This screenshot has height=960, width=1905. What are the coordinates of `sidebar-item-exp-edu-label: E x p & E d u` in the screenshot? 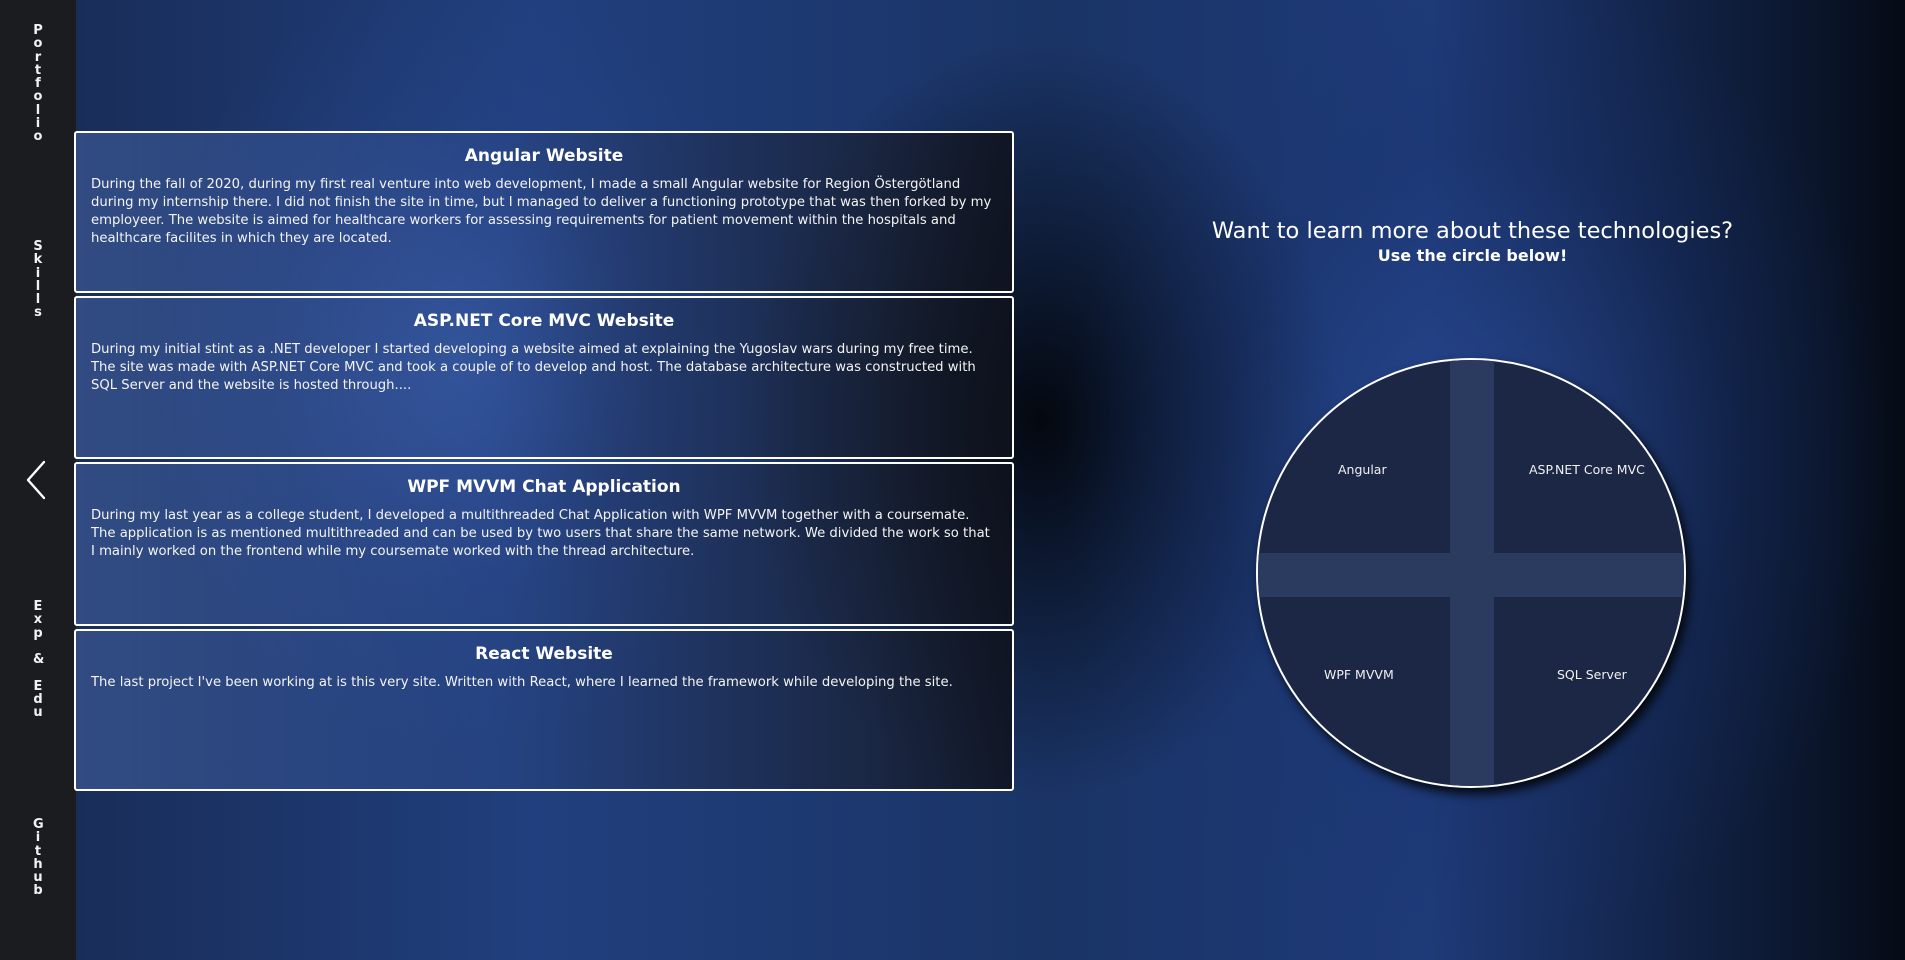 It's located at (39, 660).